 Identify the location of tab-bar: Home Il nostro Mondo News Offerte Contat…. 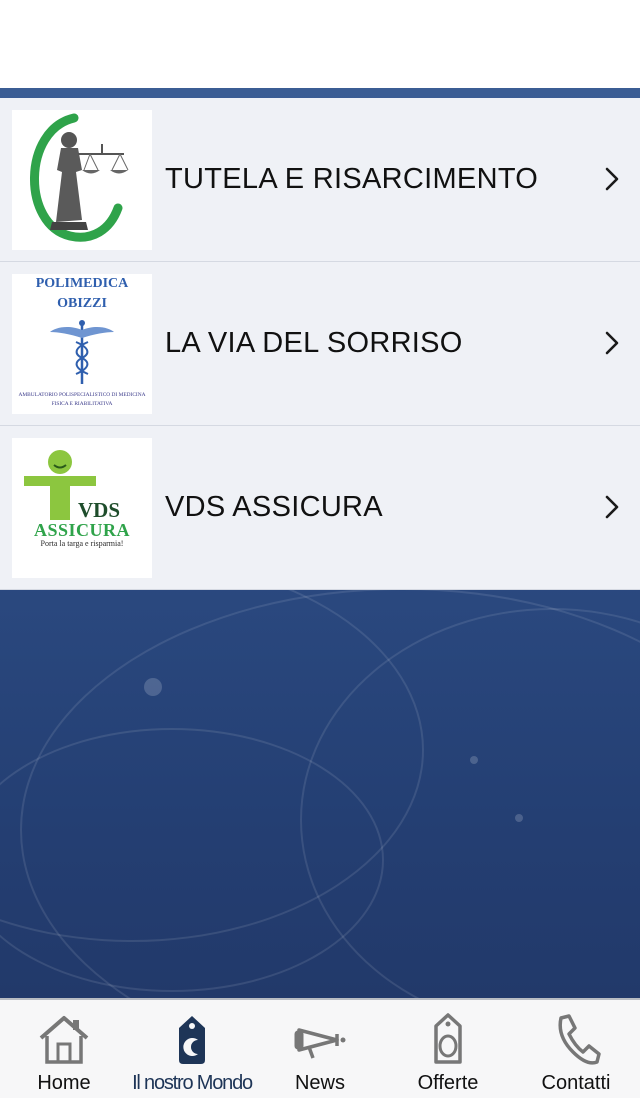
(320, 1048).